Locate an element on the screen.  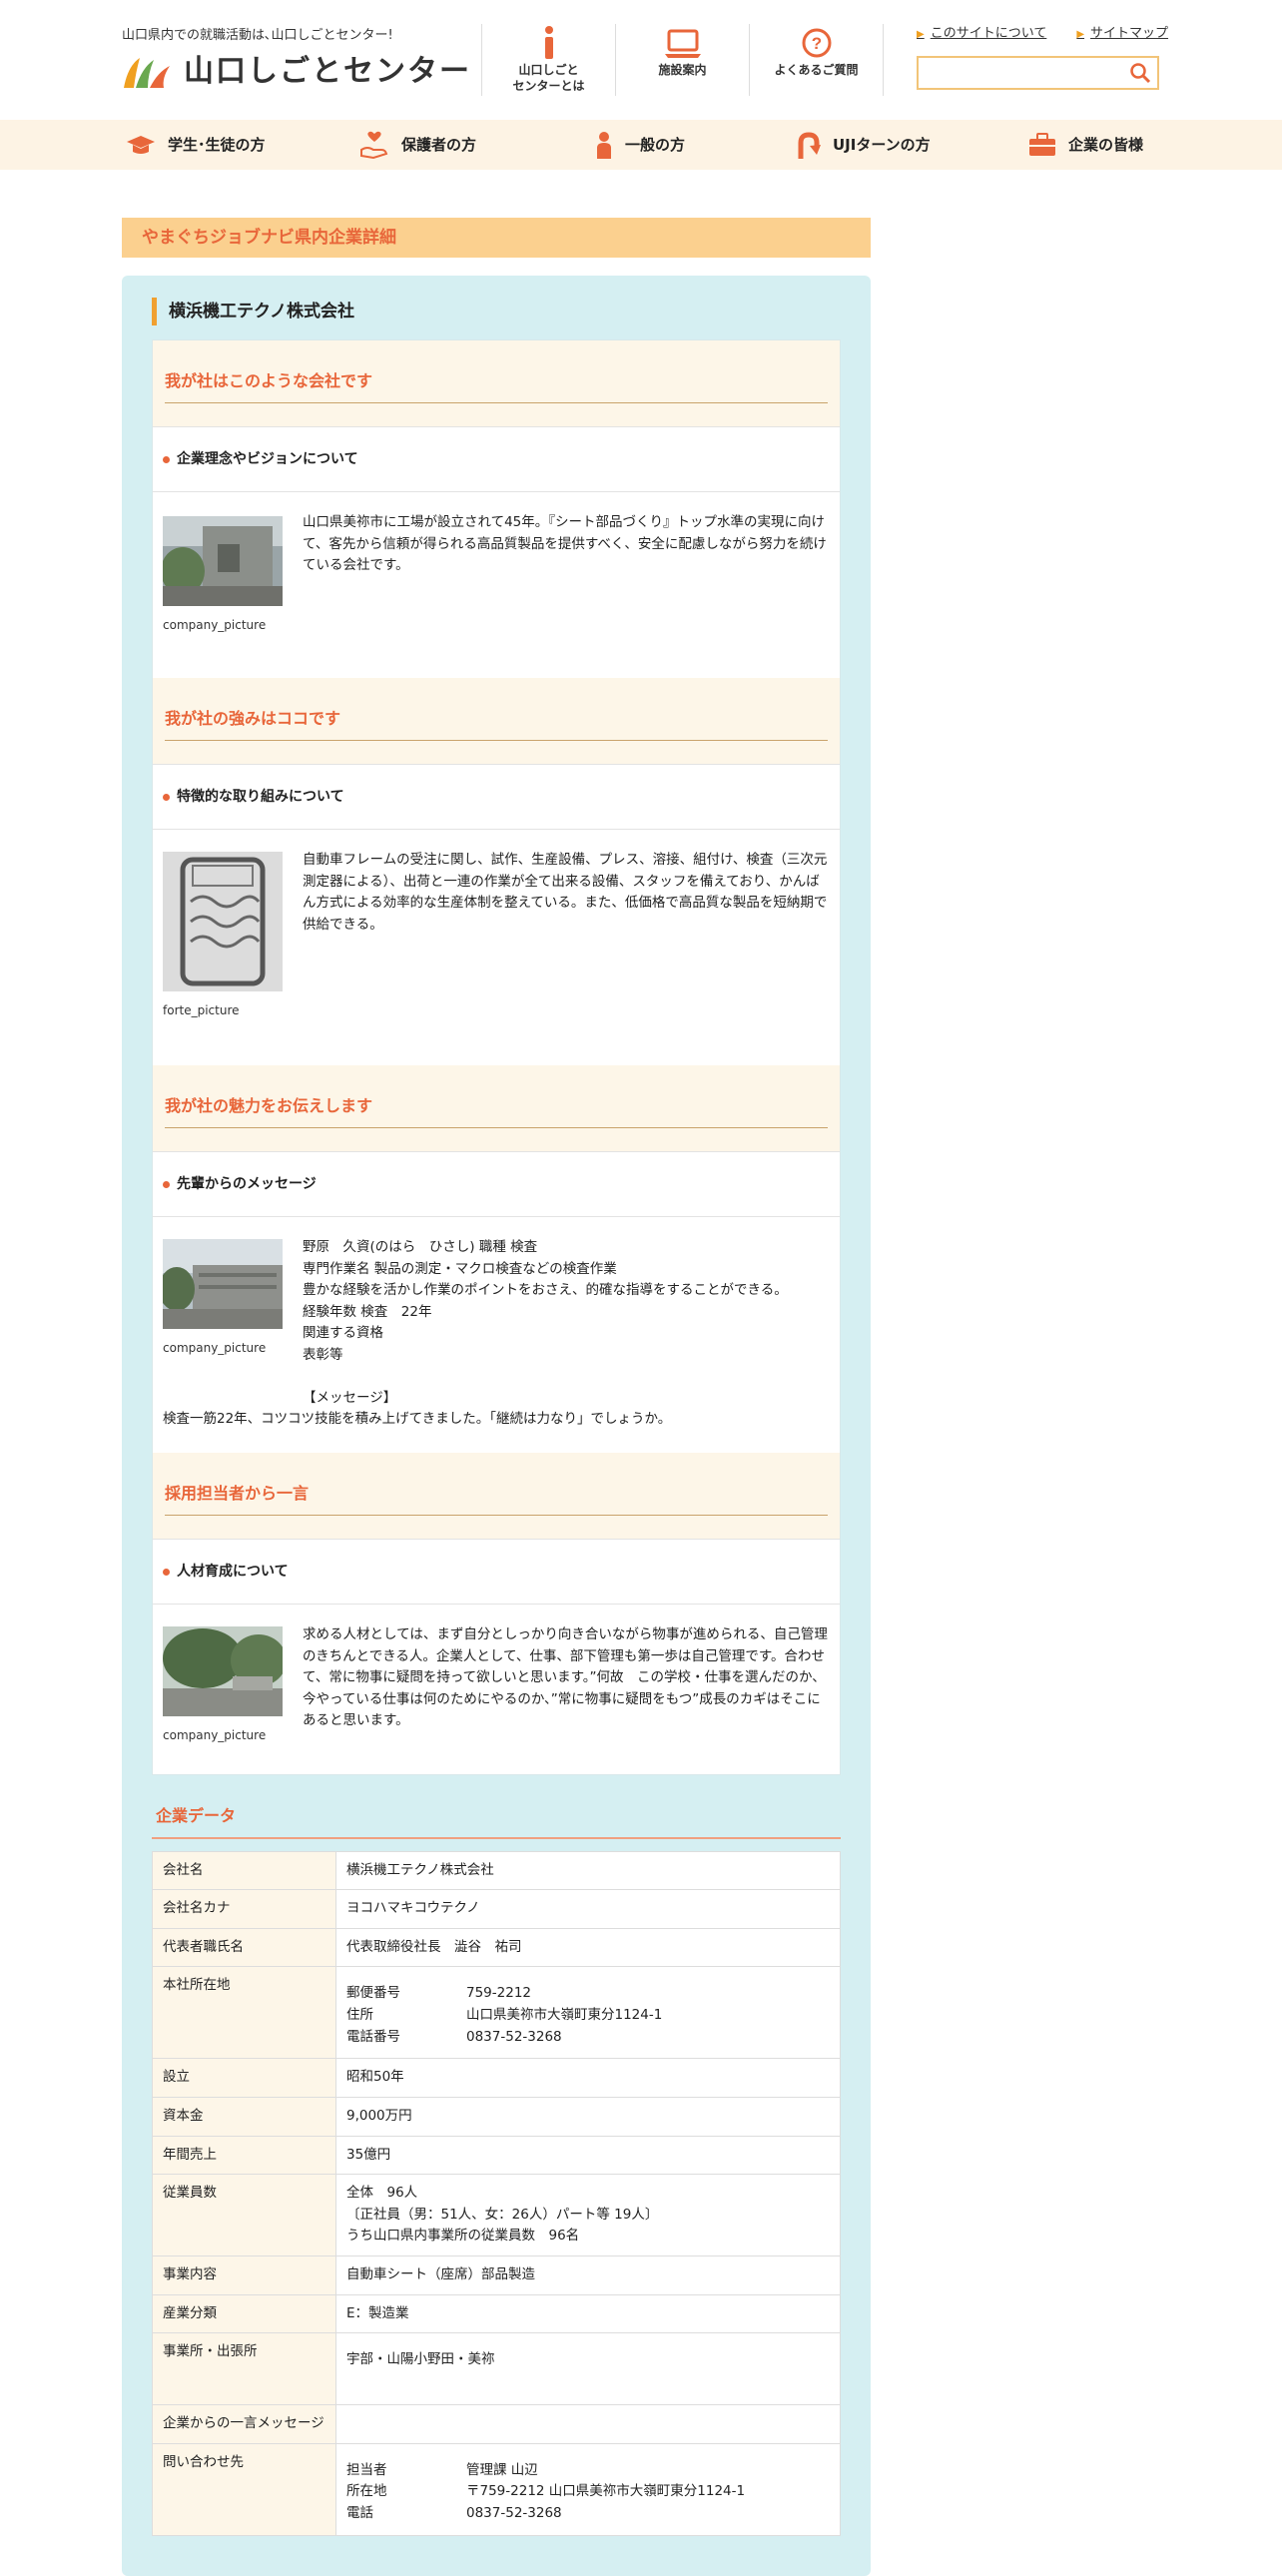
page-title: やまぐちジョブナビ県内企業詳細 is located at coordinates (496, 238).